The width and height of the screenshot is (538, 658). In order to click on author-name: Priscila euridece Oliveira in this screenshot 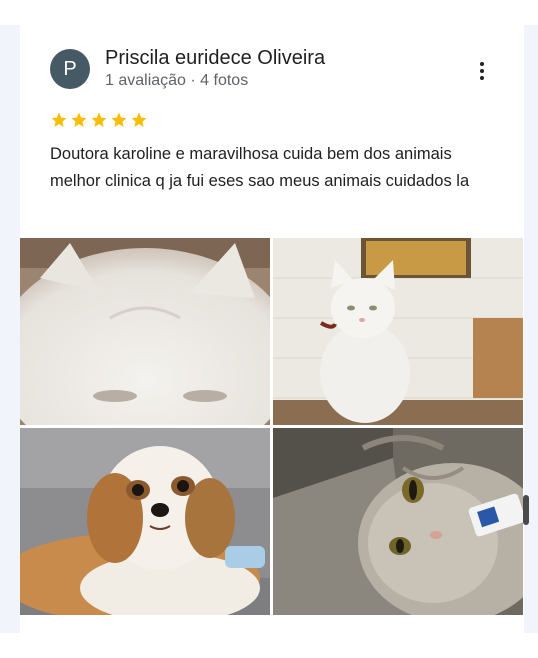, I will do `click(215, 58)`.